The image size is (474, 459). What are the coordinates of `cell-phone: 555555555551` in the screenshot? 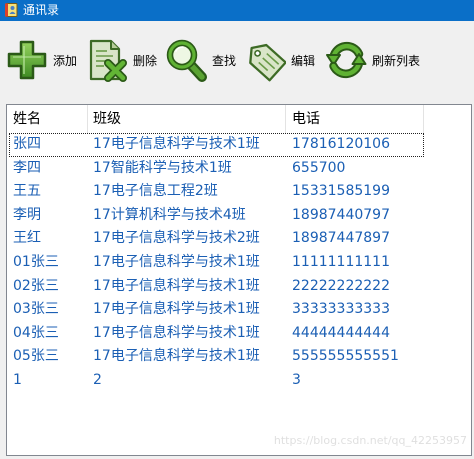 It's located at (345, 356).